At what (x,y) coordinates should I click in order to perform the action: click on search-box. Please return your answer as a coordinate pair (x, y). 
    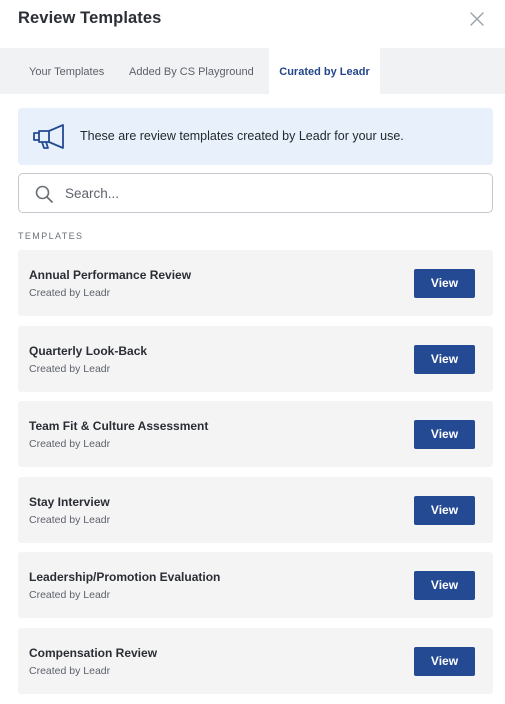
    Looking at the image, I should click on (255, 193).